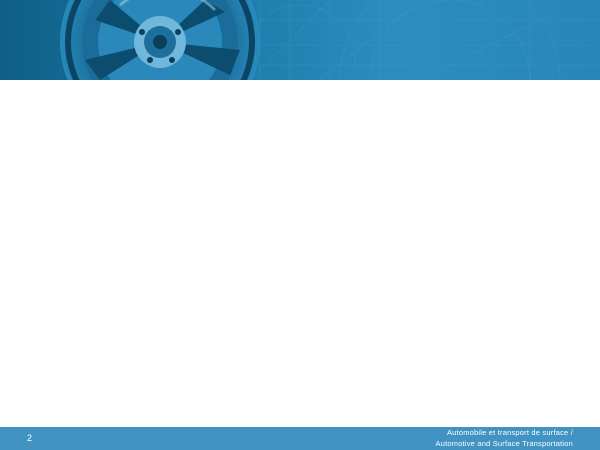 The height and width of the screenshot is (450, 600). What do you see at coordinates (30, 438) in the screenshot?
I see `page-number: 2` at bounding box center [30, 438].